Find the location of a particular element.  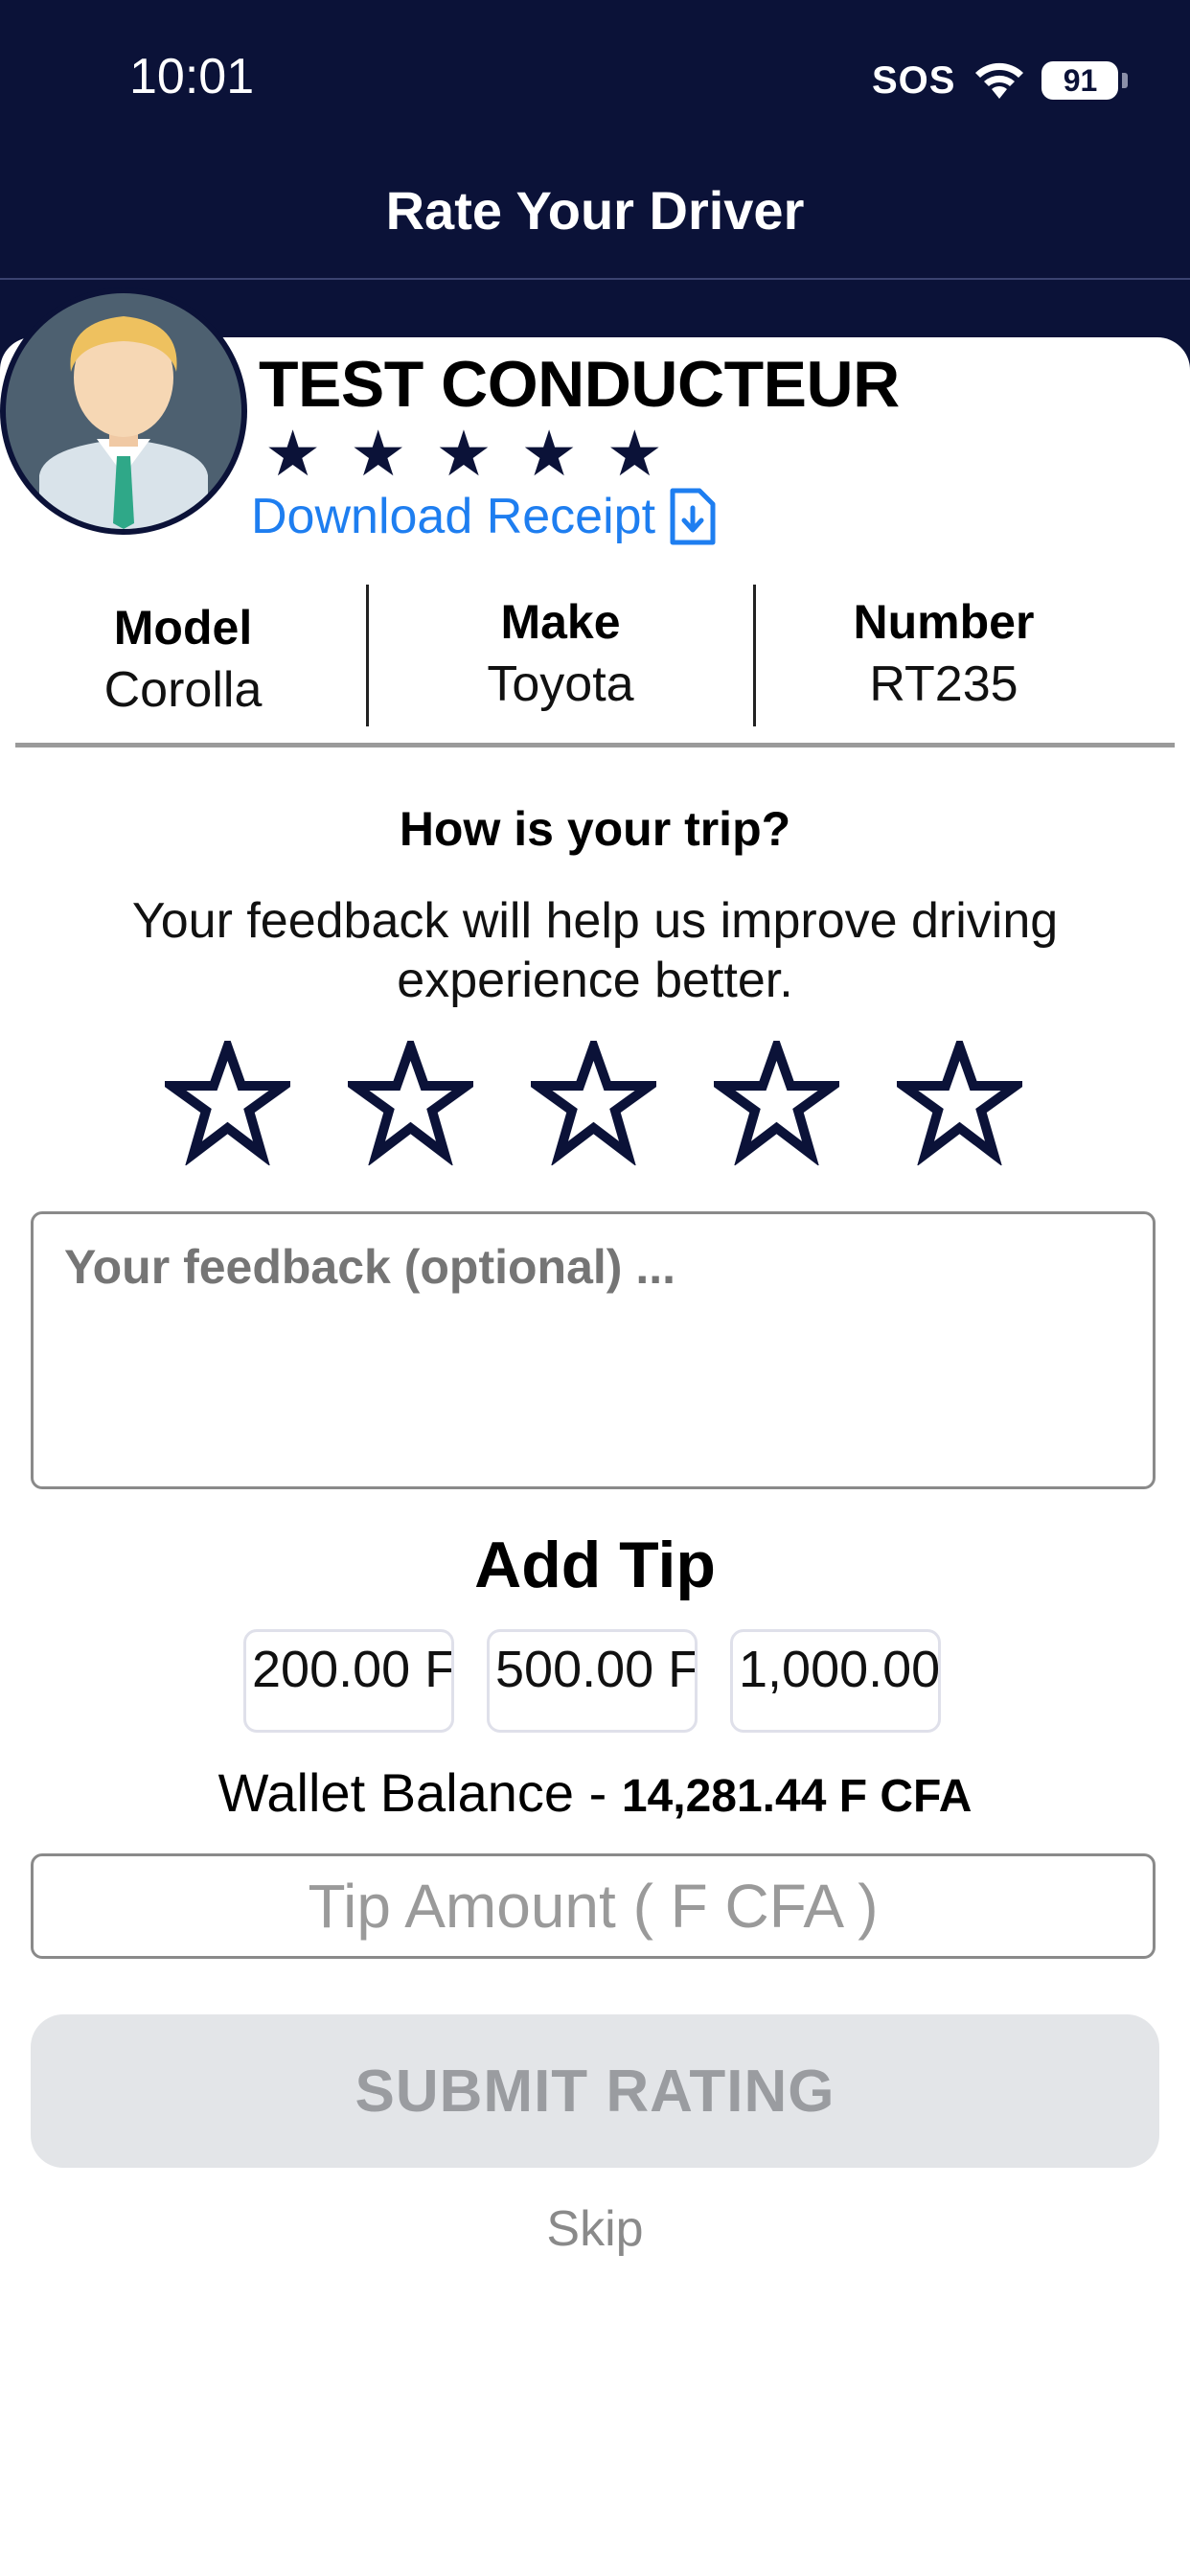

wallet-balance: Wallet Balance - 14,281.44 F CFA is located at coordinates (595, 1792).